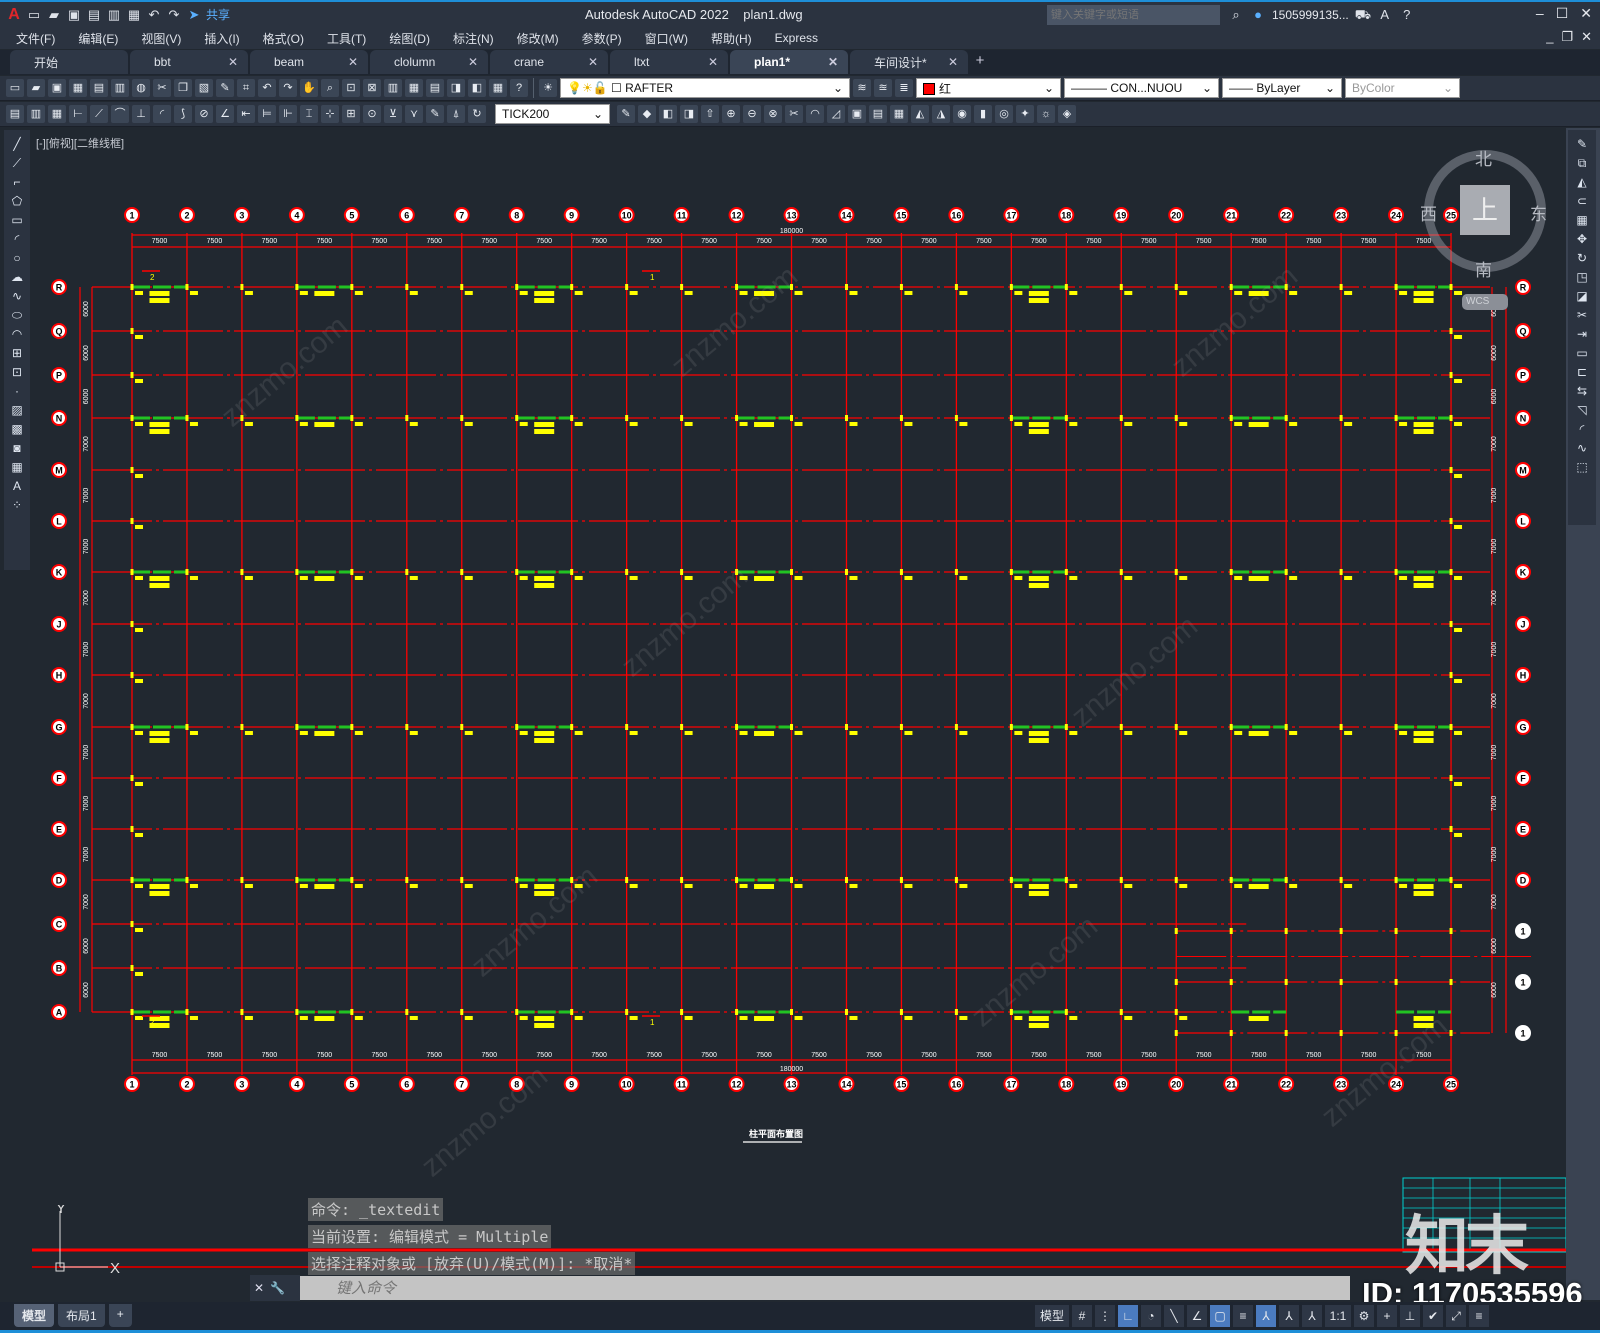 The height and width of the screenshot is (1333, 1600). I want to click on menu-item: 编辑(E), so click(98, 38).